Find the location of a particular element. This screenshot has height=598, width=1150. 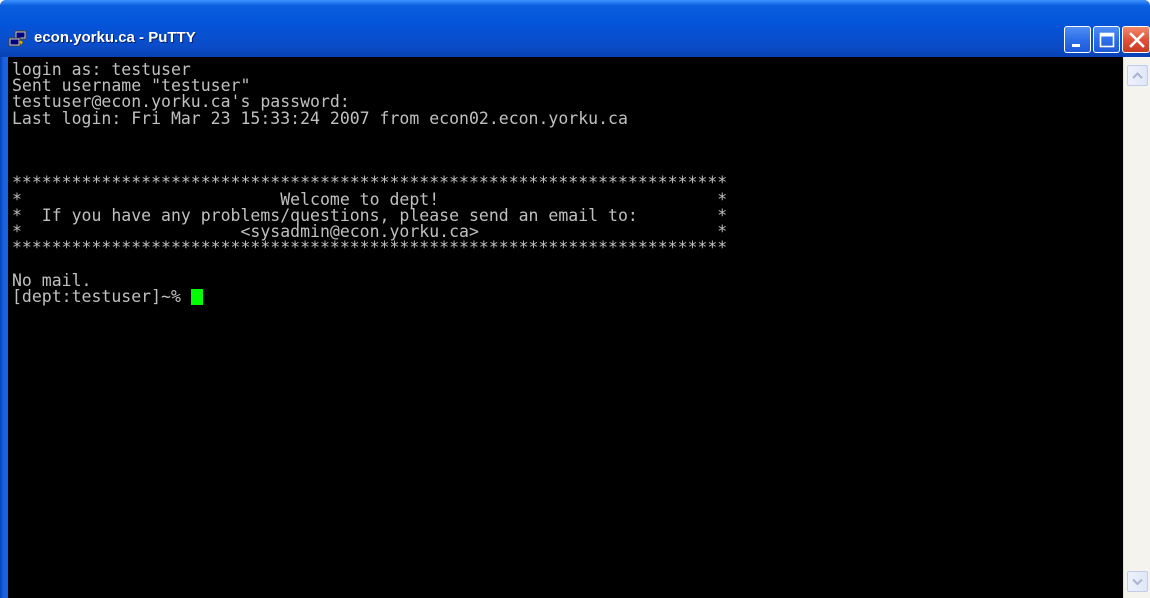

shell-prompt: [dept:testuser]~% is located at coordinates (101, 296).